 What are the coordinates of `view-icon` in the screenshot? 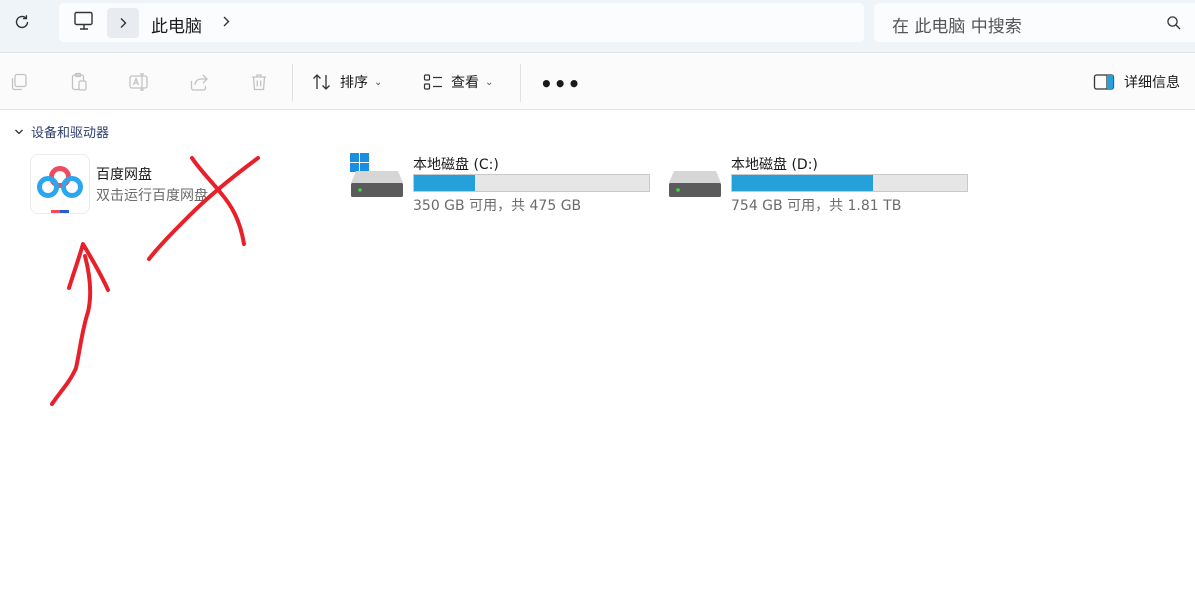 It's located at (432, 82).